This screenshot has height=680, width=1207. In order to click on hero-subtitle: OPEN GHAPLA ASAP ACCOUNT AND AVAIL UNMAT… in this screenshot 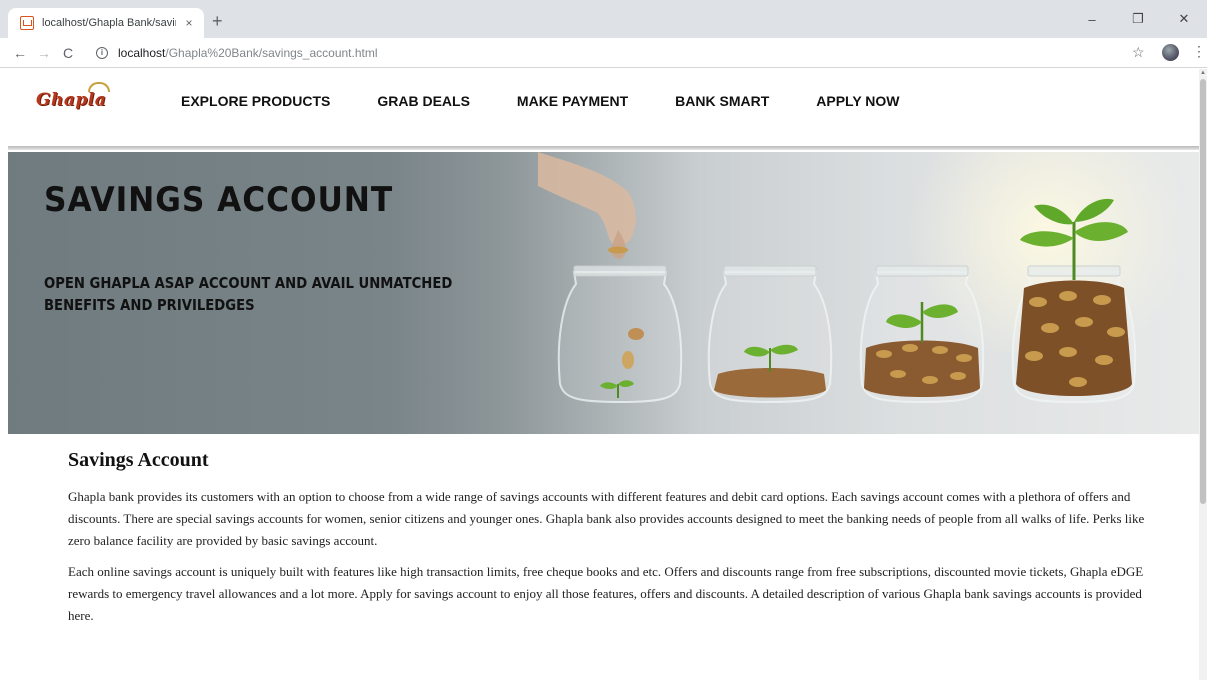, I will do `click(248, 294)`.